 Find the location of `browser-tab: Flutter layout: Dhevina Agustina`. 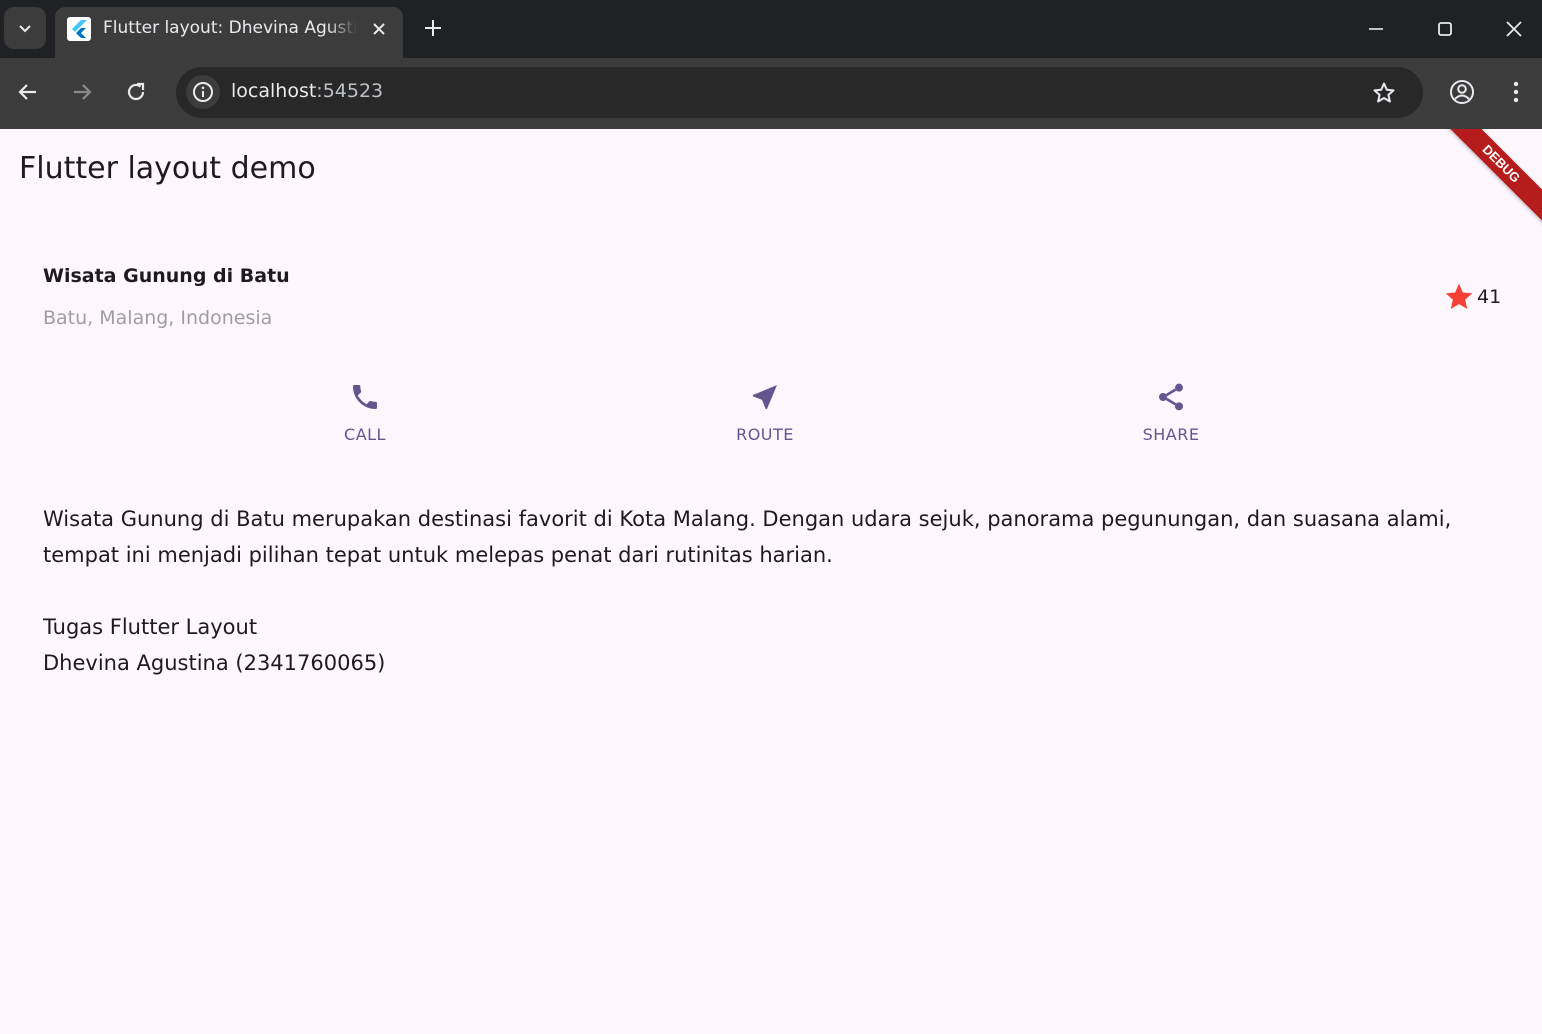

browser-tab: Flutter layout: Dhevina Agustina is located at coordinates (229, 32).